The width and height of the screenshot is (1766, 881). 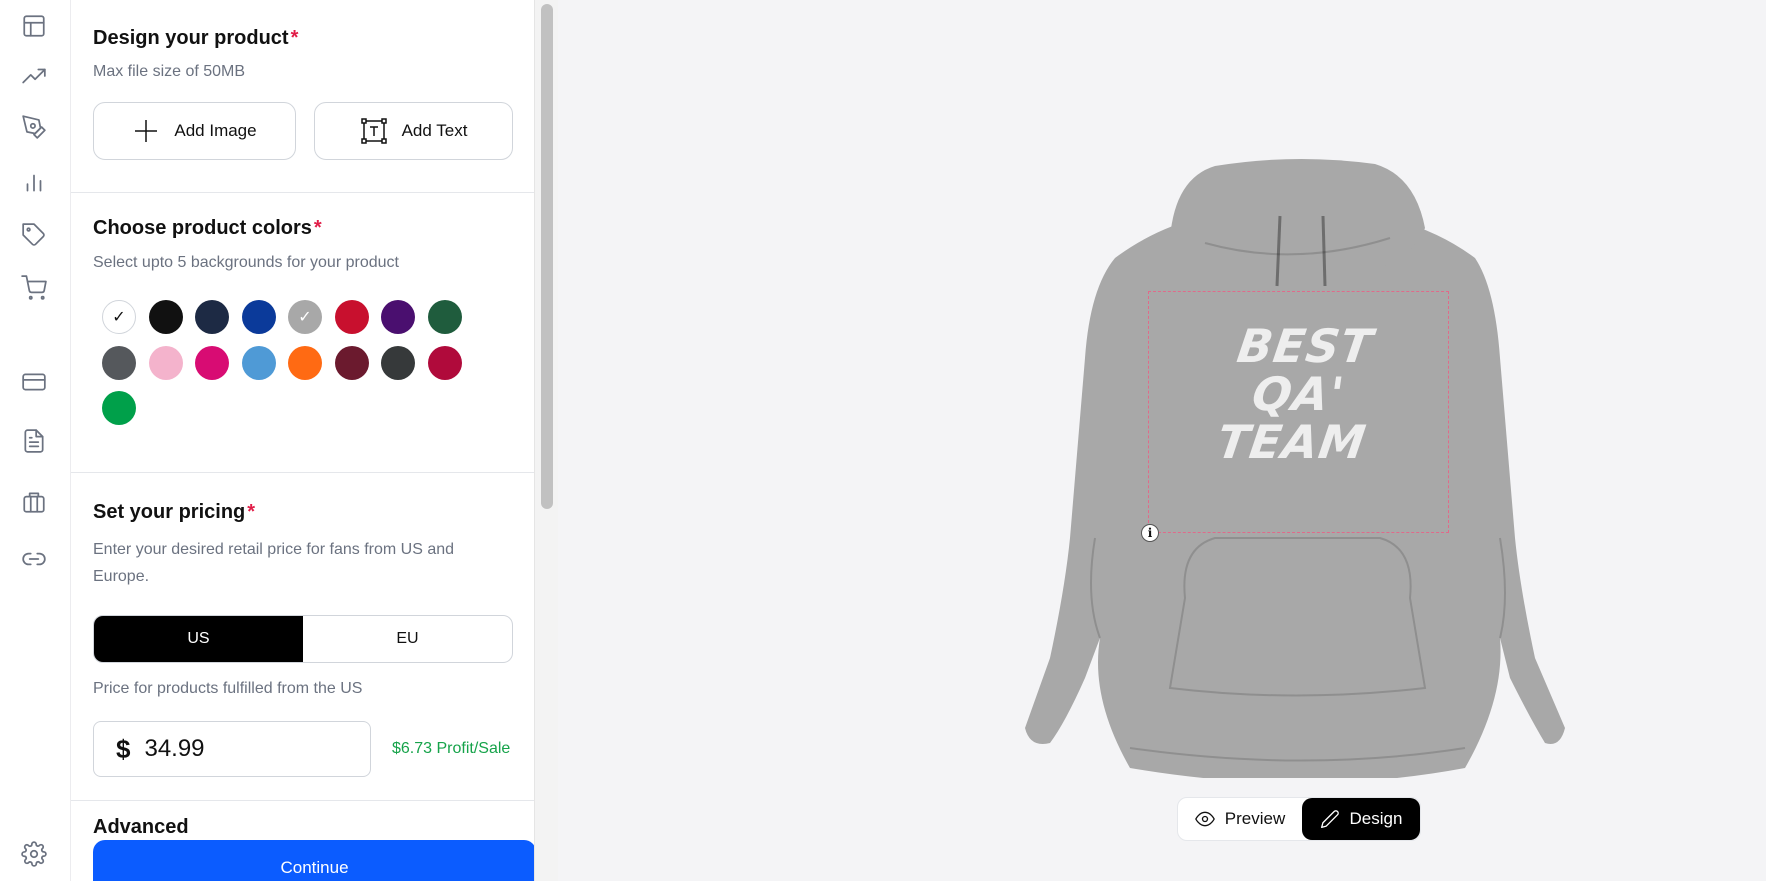 I want to click on add-text-label: Add Text, so click(x=434, y=130).